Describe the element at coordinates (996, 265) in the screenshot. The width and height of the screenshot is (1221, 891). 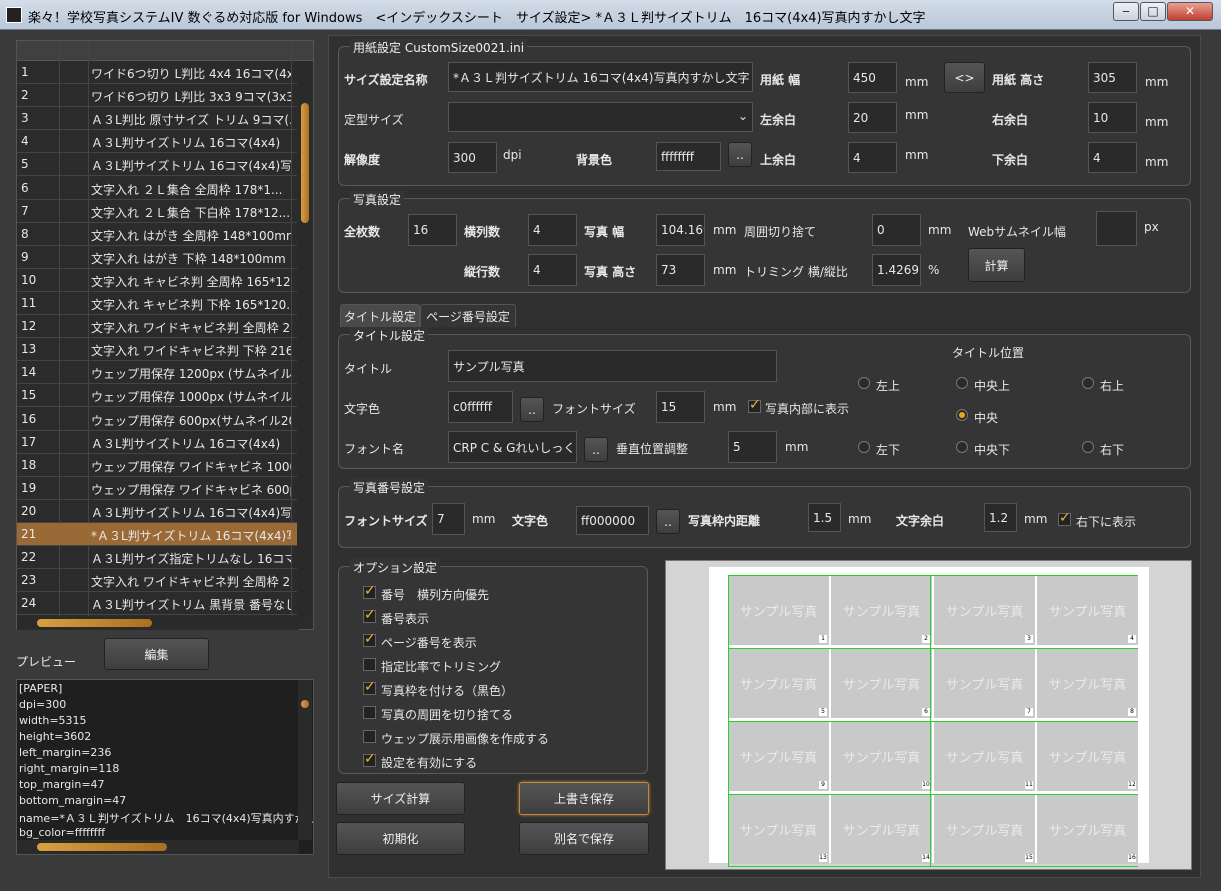
I see `calc-button: 計算` at that location.